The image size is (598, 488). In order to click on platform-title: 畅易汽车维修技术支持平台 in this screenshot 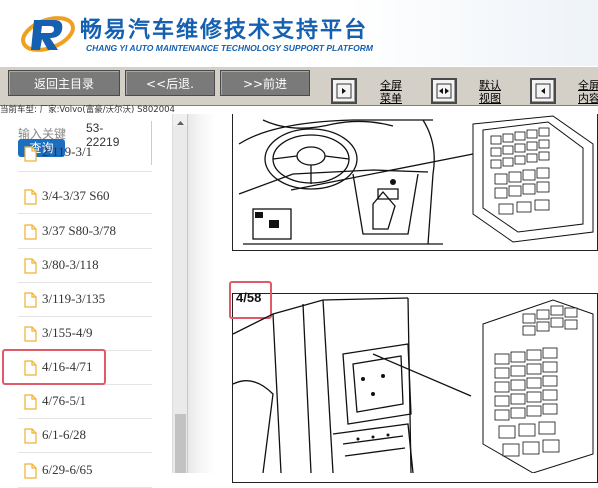, I will do `click(224, 30)`.